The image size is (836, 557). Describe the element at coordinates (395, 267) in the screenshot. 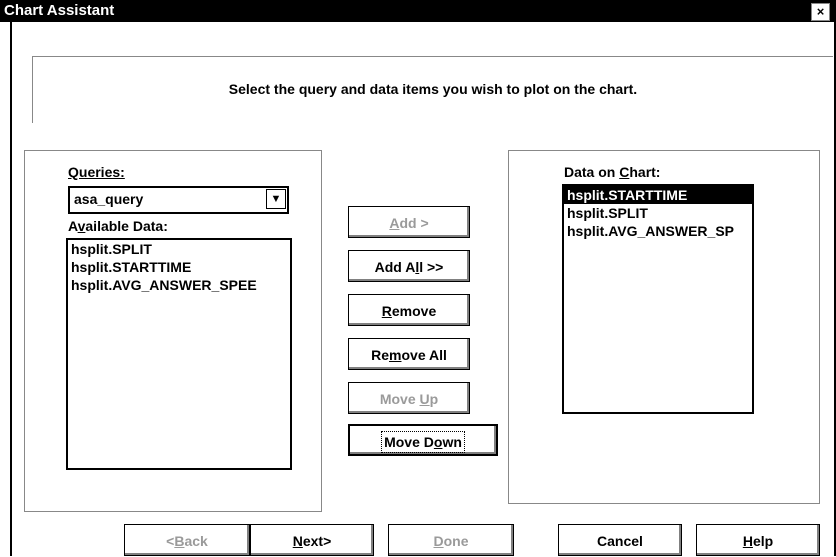

I see `add-all-pre: Add A` at that location.